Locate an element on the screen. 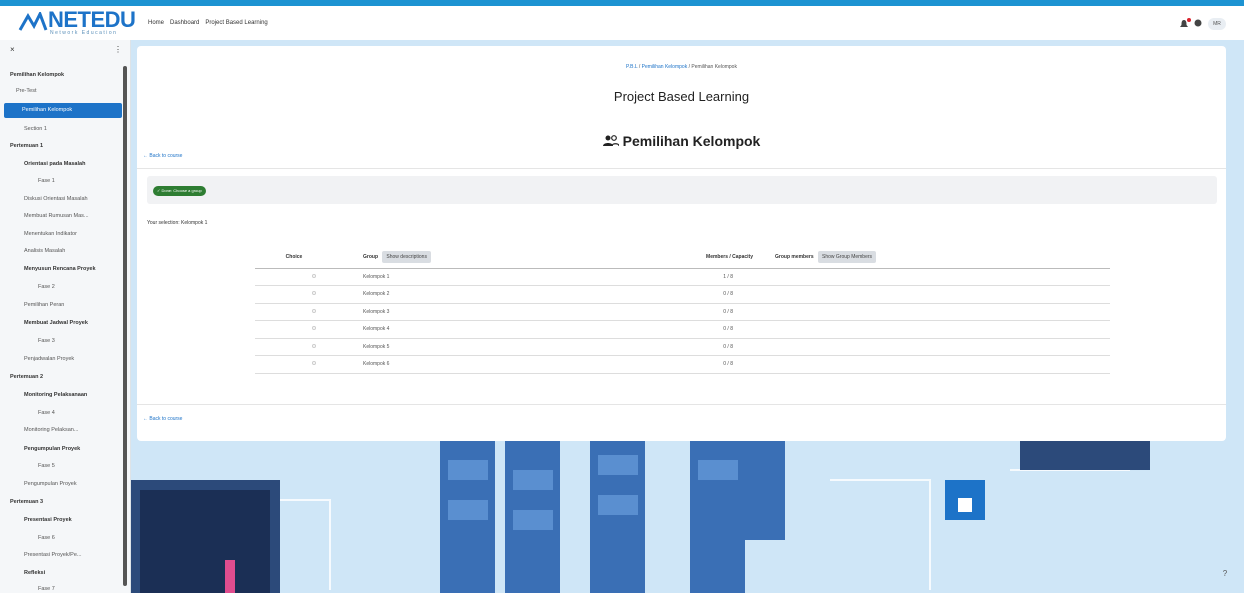 The height and width of the screenshot is (593, 1244). site-logo: NETEDU Network Education is located at coordinates (78, 21).